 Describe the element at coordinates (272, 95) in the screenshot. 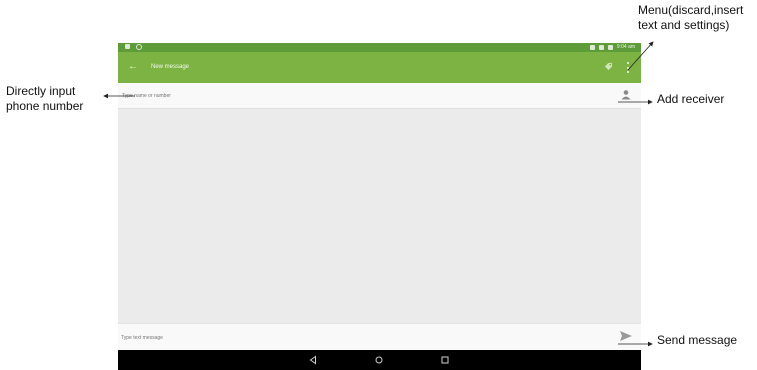

I see `recipient-input` at that location.